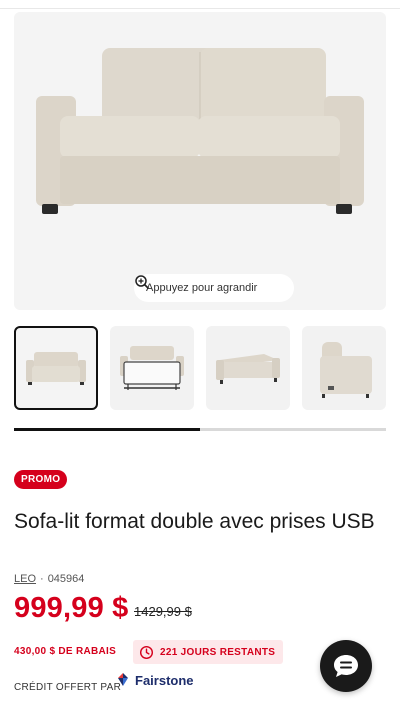  I want to click on clock-icon, so click(146, 652).